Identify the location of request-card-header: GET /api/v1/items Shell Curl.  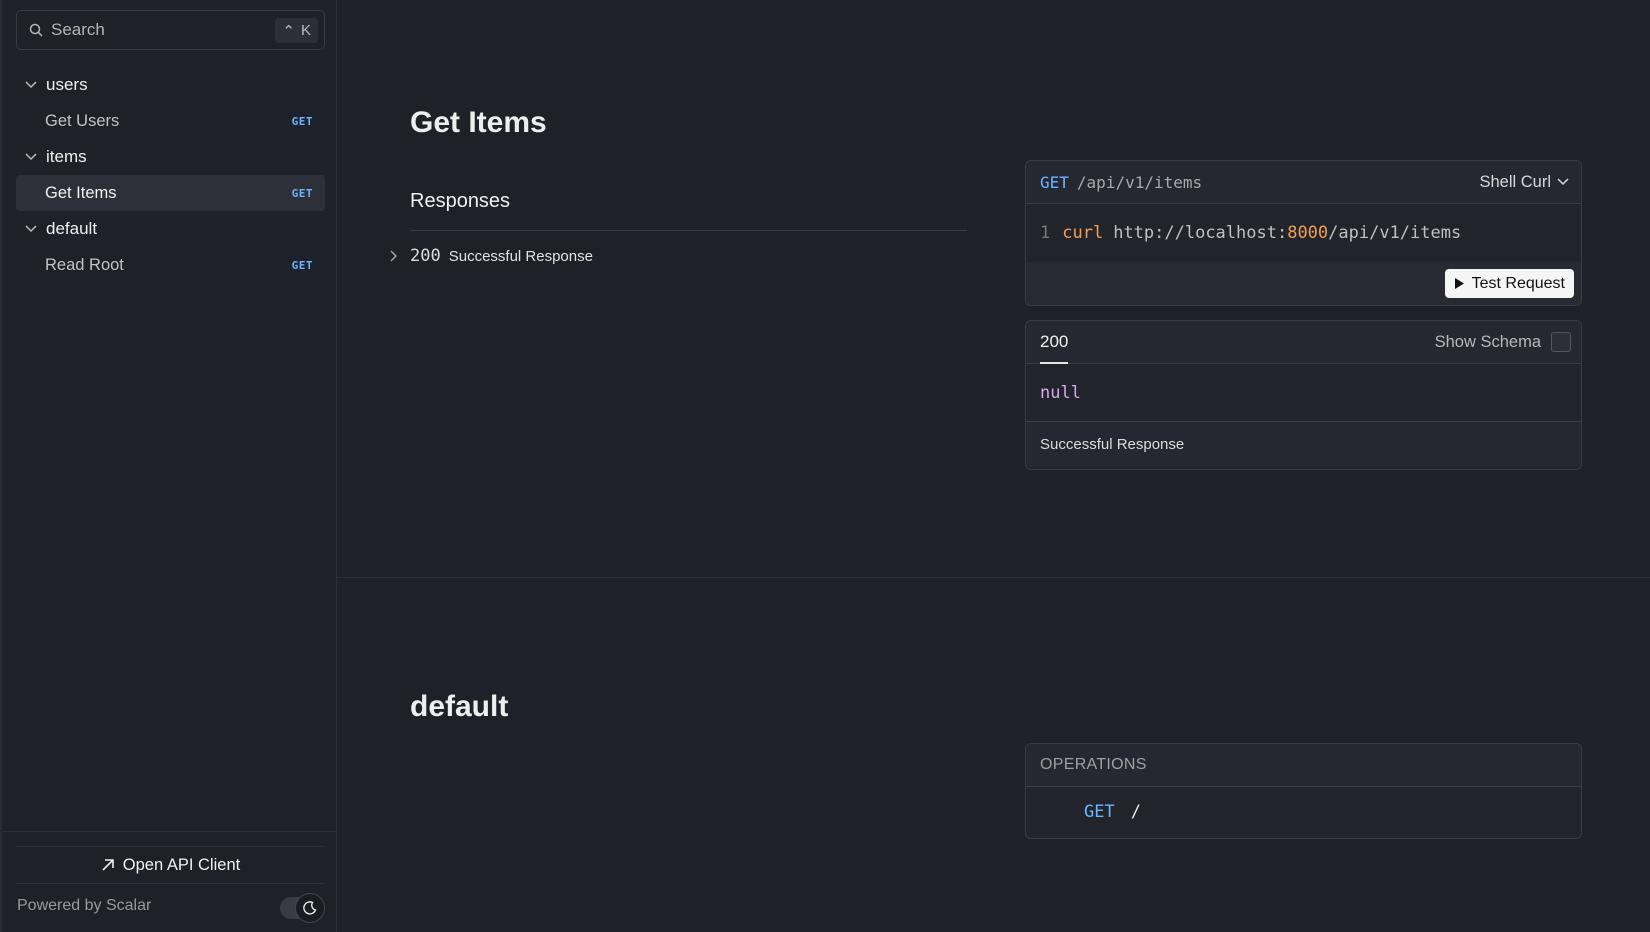
(1303, 182).